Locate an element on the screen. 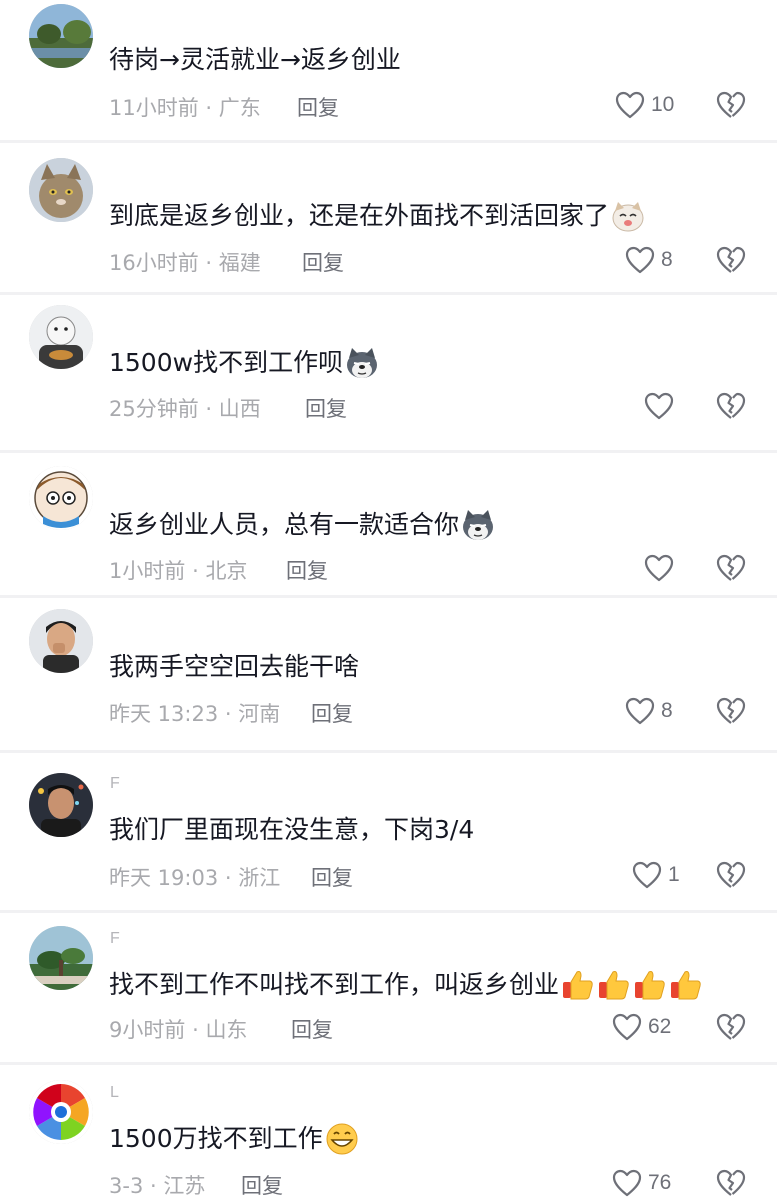 The height and width of the screenshot is (1200, 777). like-count: 76 is located at coordinates (660, 1182).